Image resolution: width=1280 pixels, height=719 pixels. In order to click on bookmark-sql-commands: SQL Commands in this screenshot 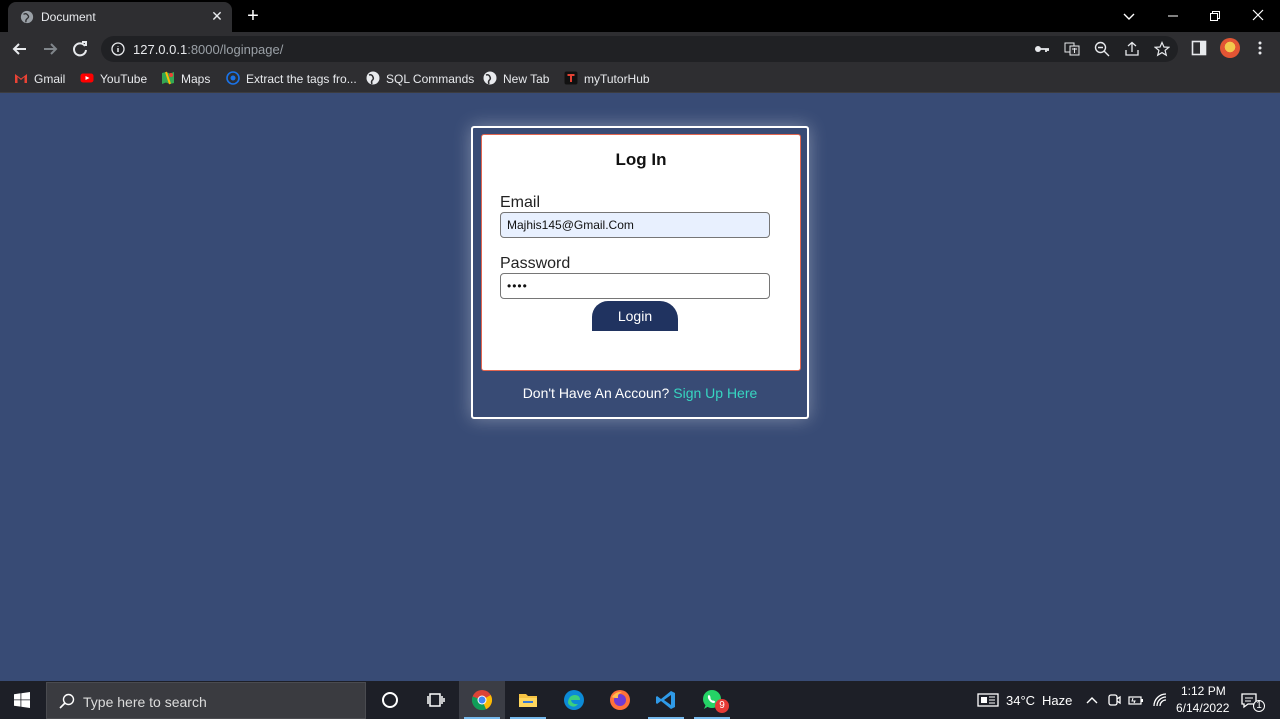, I will do `click(420, 79)`.